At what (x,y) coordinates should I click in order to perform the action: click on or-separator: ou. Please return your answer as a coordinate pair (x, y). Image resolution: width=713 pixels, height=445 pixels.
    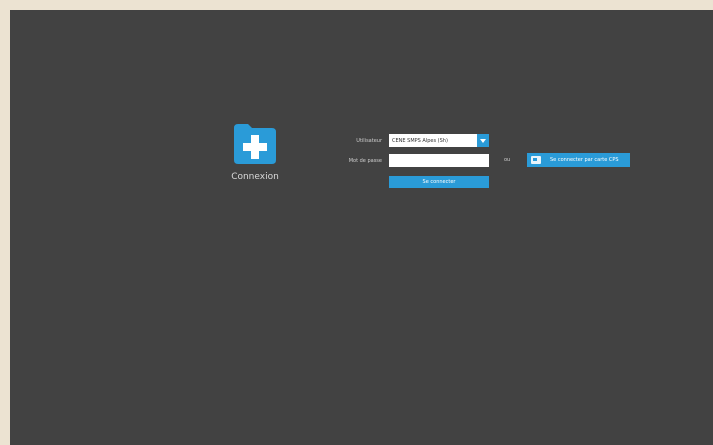
    Looking at the image, I should click on (507, 160).